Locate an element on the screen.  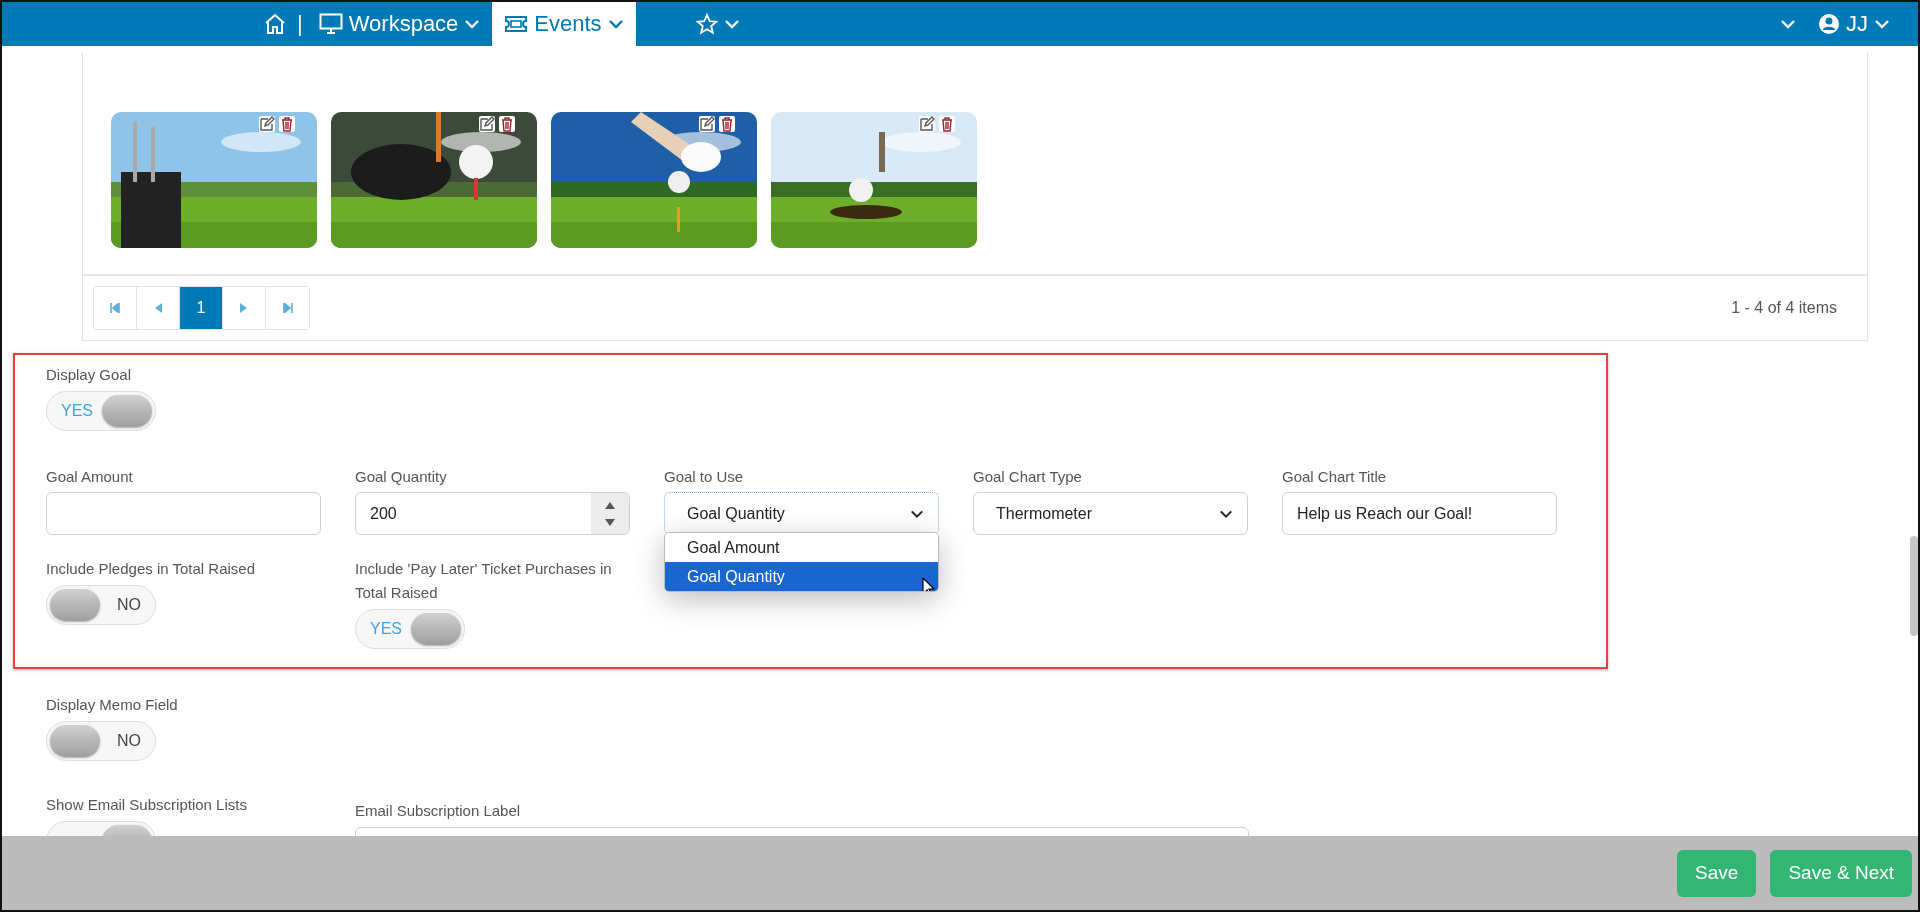
dropdown-option: Goal Amount is located at coordinates (801, 547).